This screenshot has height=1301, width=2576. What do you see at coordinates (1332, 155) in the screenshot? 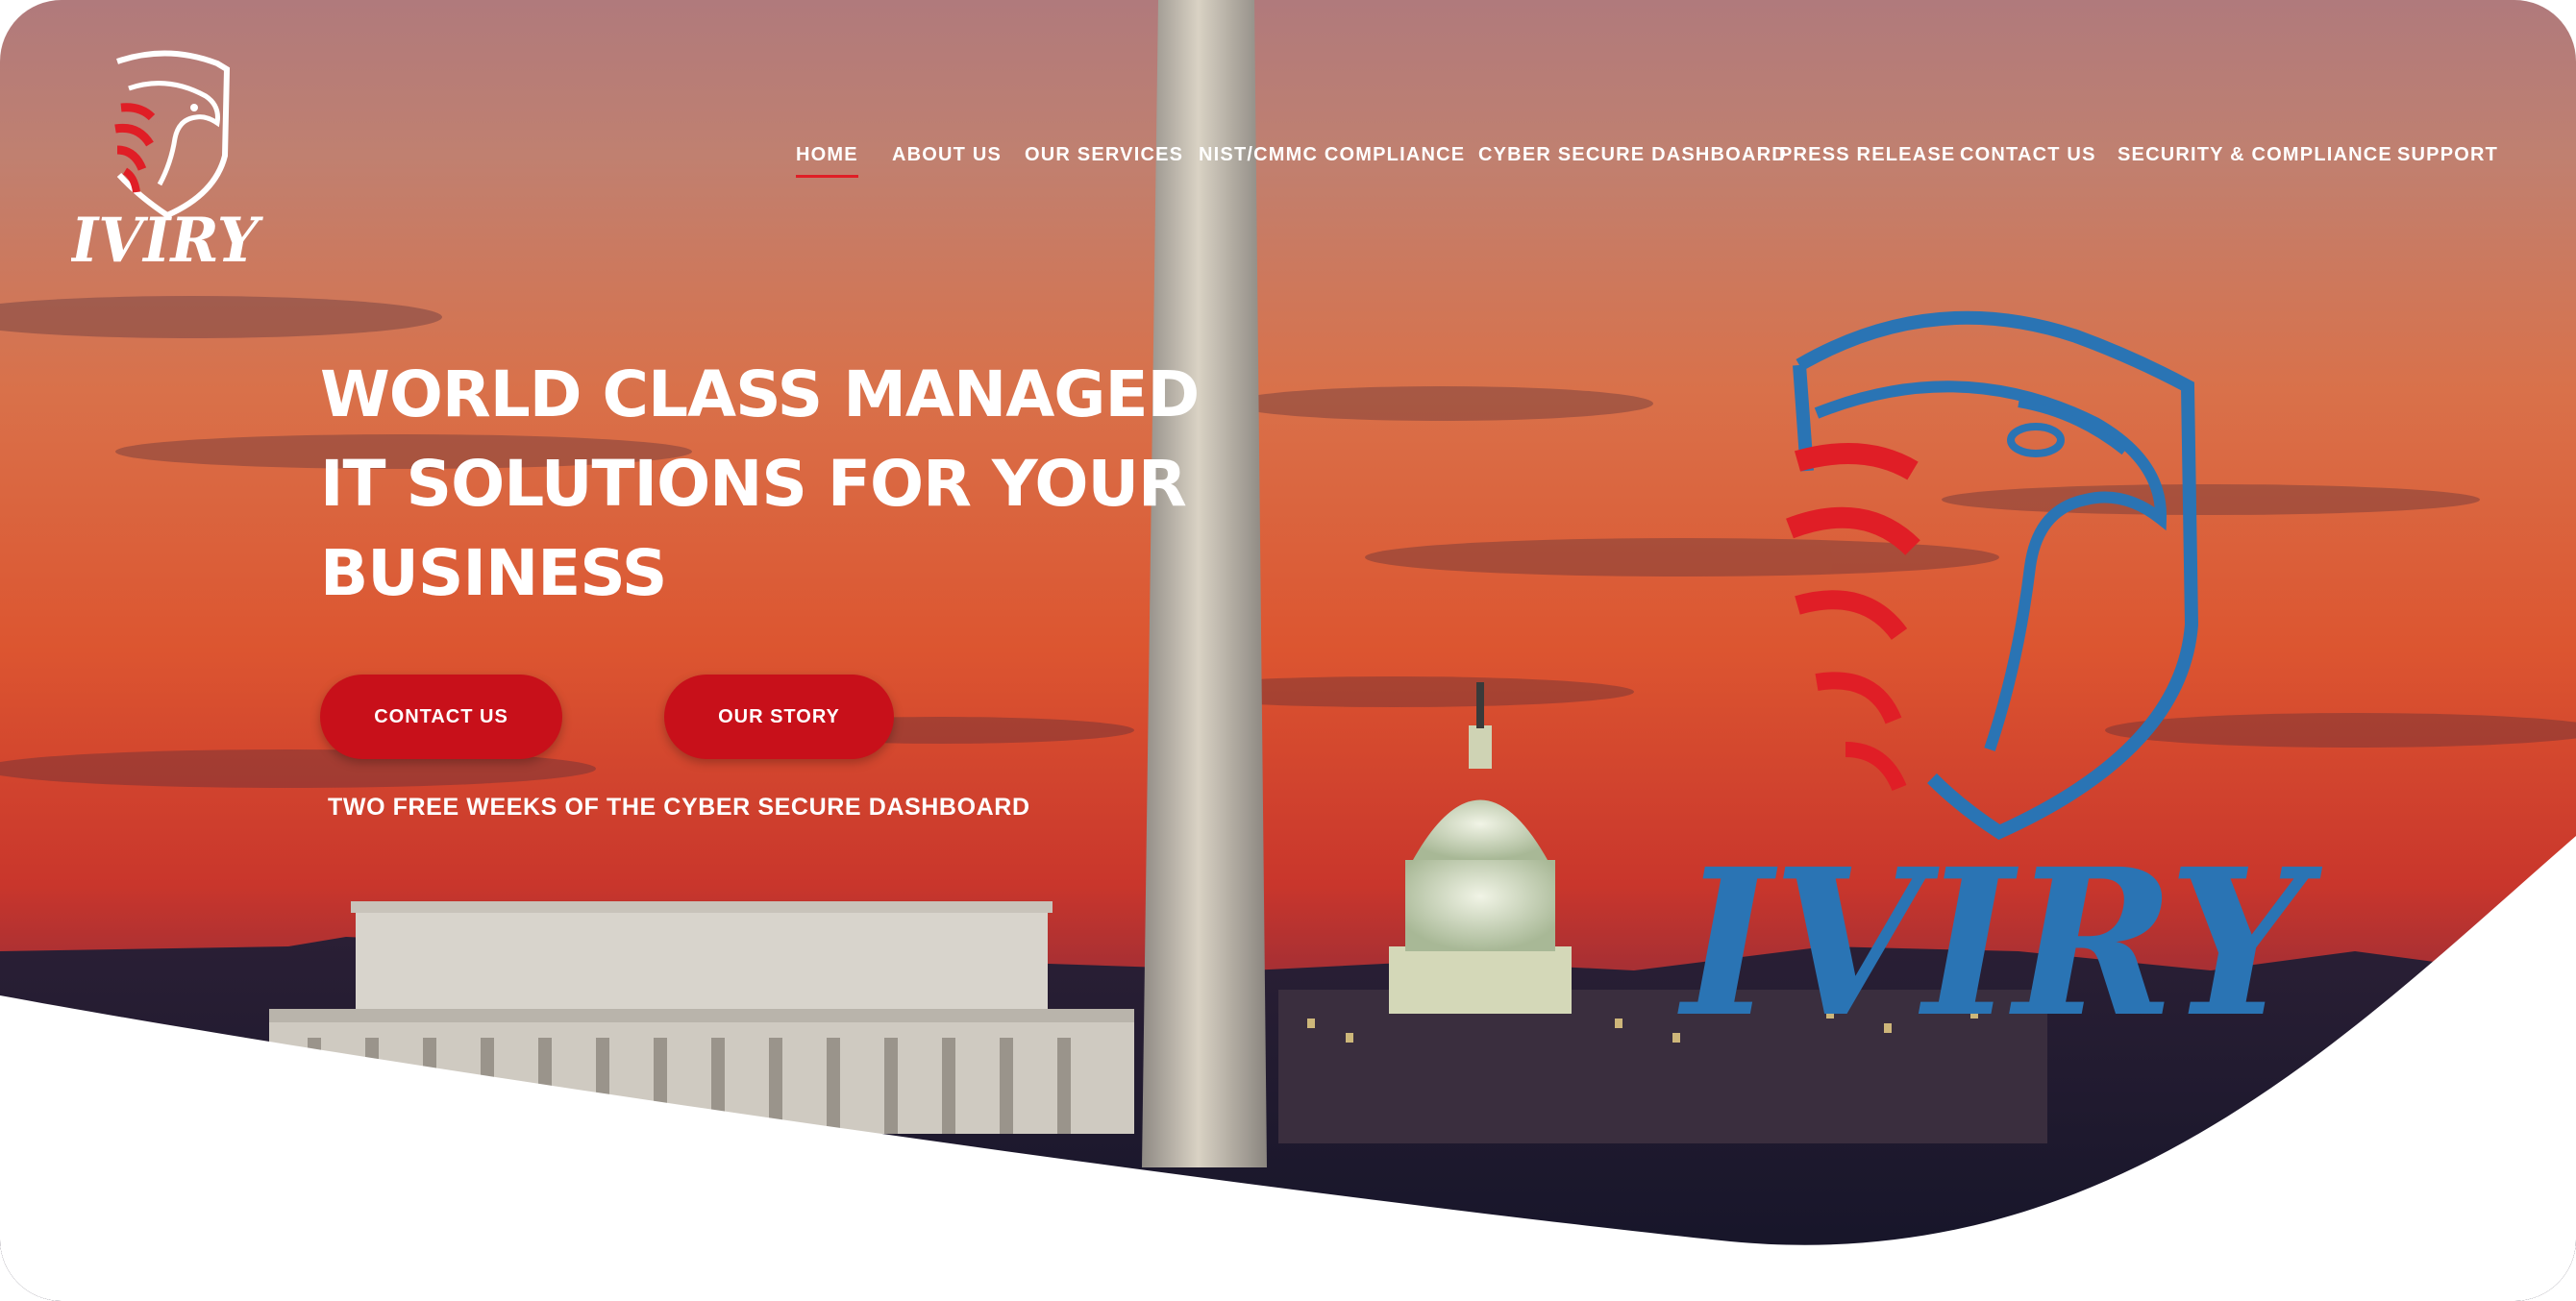
I see `nav-nist-cmmc-compliance: NIST/CMMC COMPLIANCE` at bounding box center [1332, 155].